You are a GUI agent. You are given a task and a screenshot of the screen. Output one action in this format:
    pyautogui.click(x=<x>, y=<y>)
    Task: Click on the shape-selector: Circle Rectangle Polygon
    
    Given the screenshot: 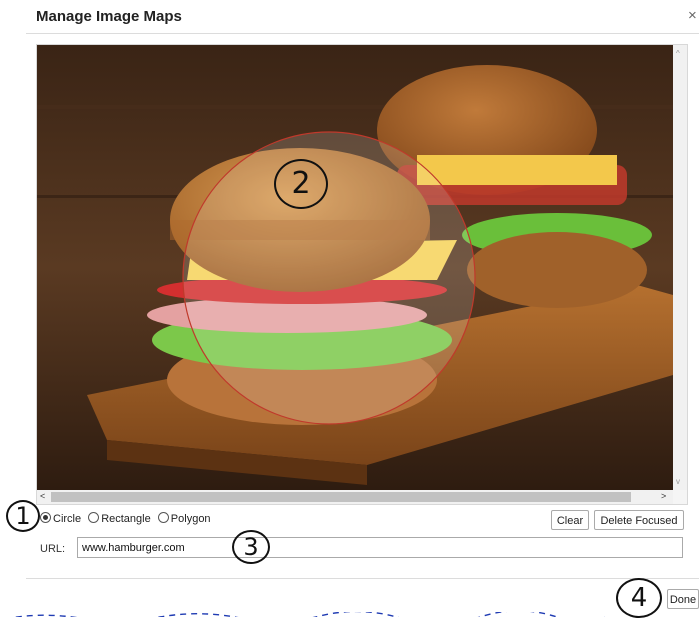 What is the action you would take?
    pyautogui.click(x=127, y=518)
    